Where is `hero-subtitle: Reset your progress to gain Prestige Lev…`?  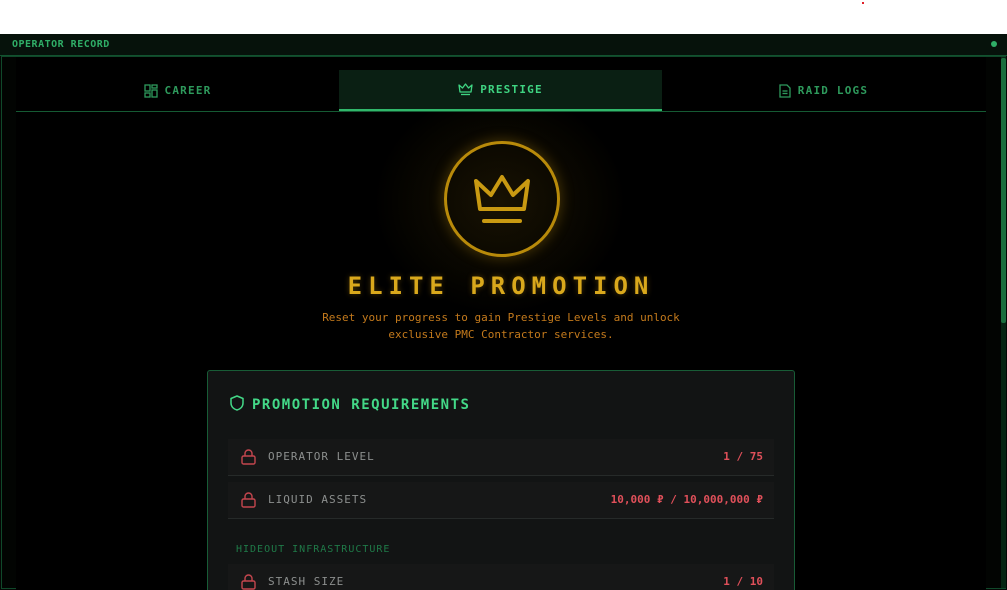
hero-subtitle: Reset your progress to gain Prestige Lev… is located at coordinates (501, 326).